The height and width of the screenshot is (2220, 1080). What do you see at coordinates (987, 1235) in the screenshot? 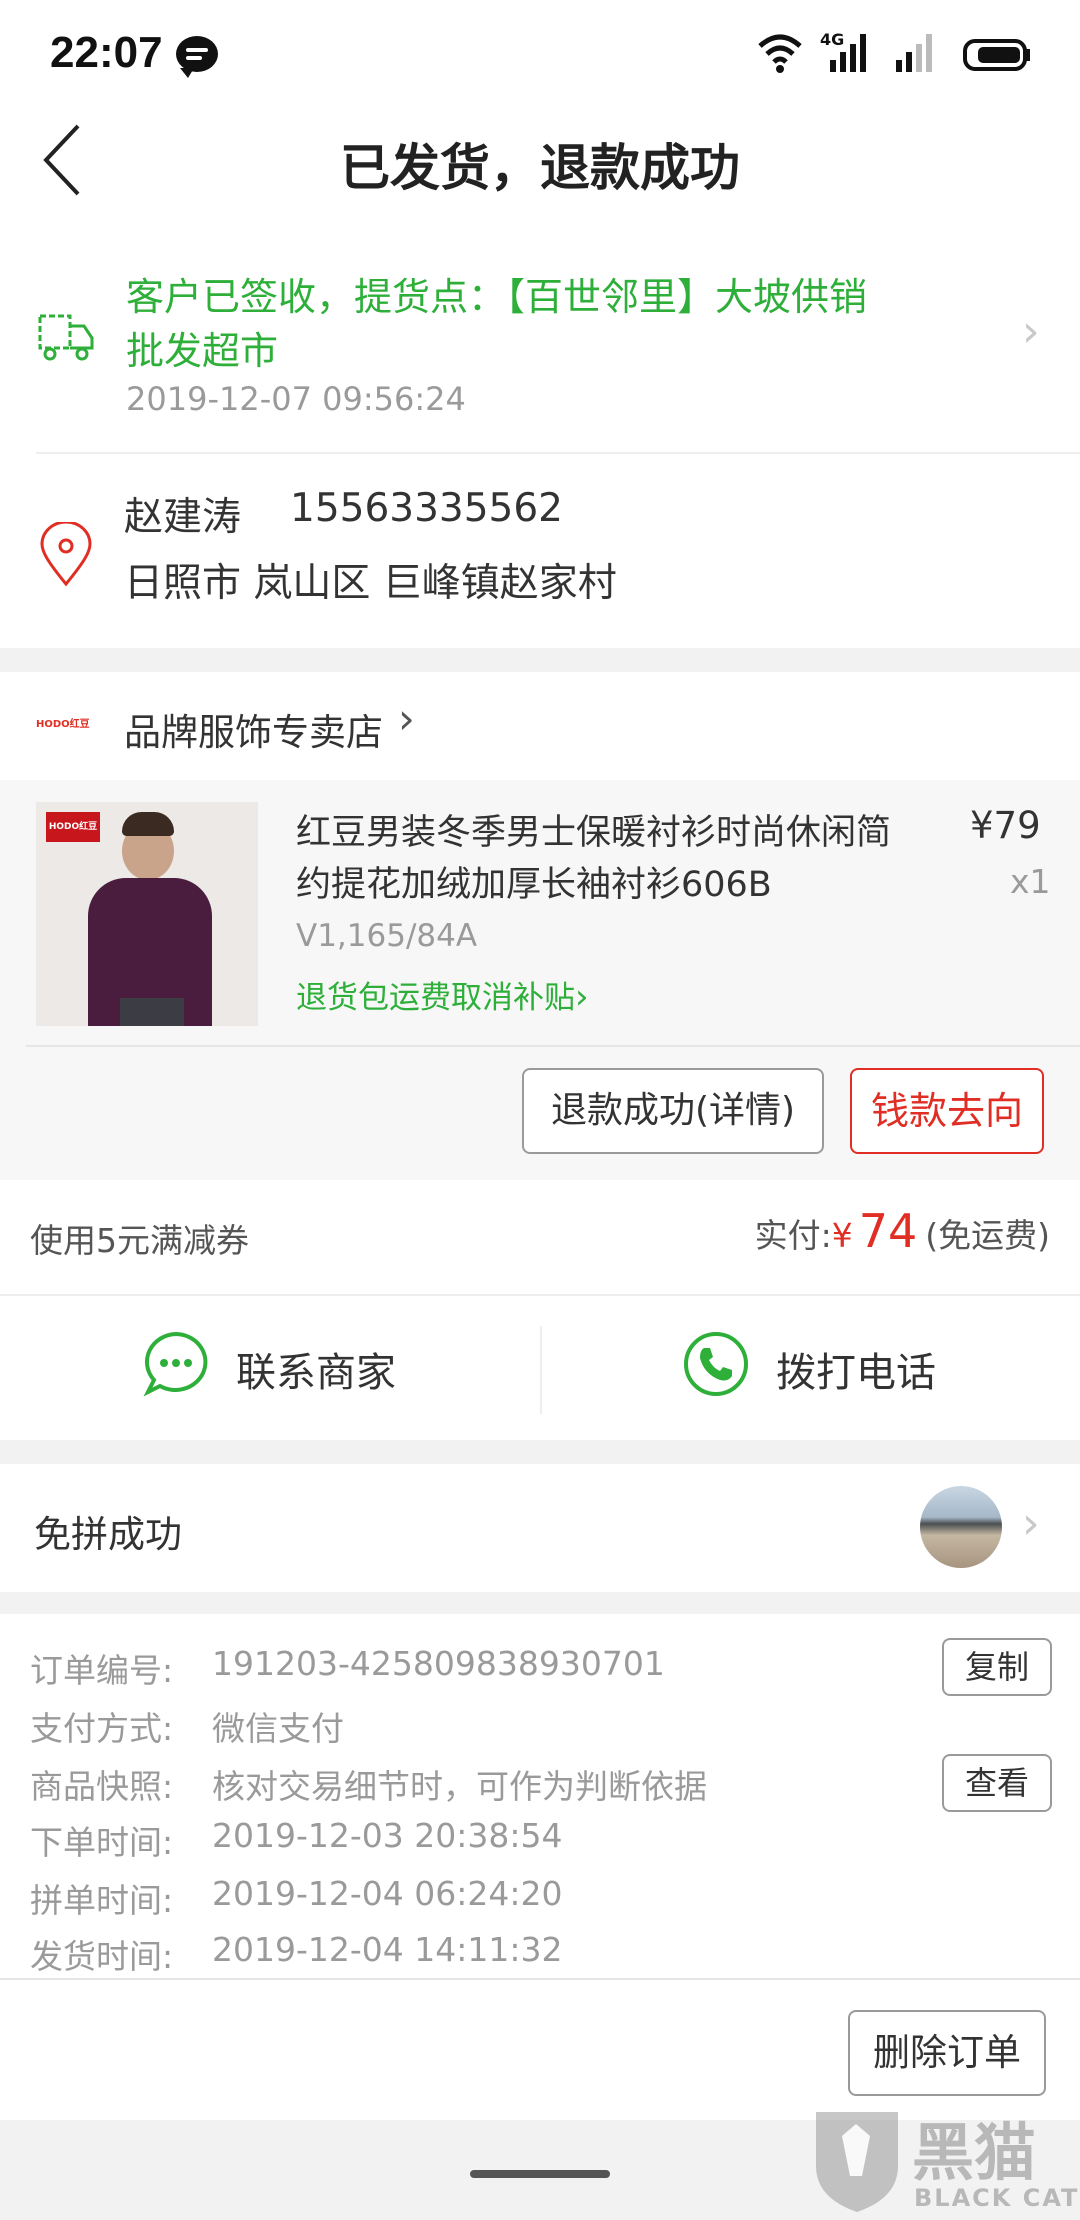
I see `shipping-free-label: (免运费)` at bounding box center [987, 1235].